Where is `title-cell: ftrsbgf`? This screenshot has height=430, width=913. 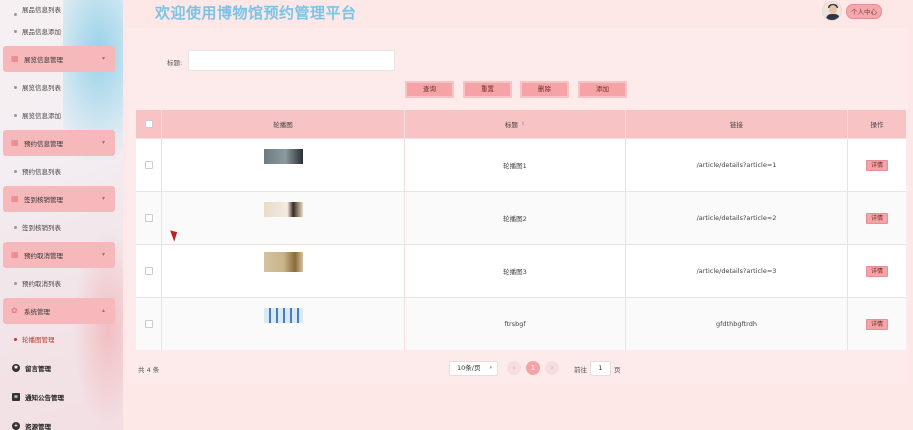 title-cell: ftrsbgf is located at coordinates (515, 324).